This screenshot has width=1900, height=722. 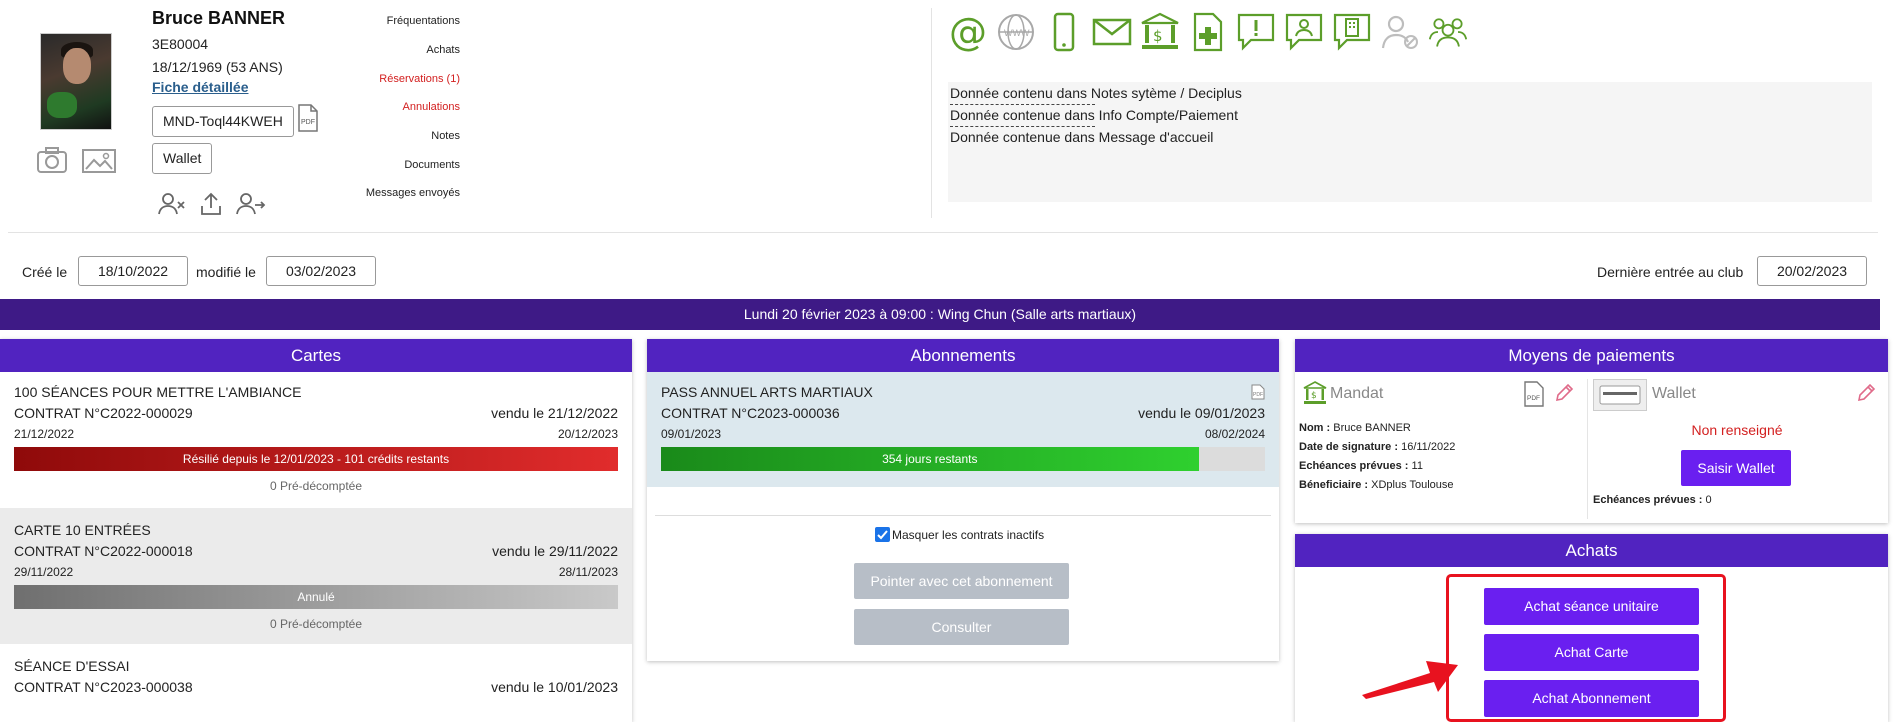 I want to click on created-date-field: 18/10/2022, so click(x=133, y=271).